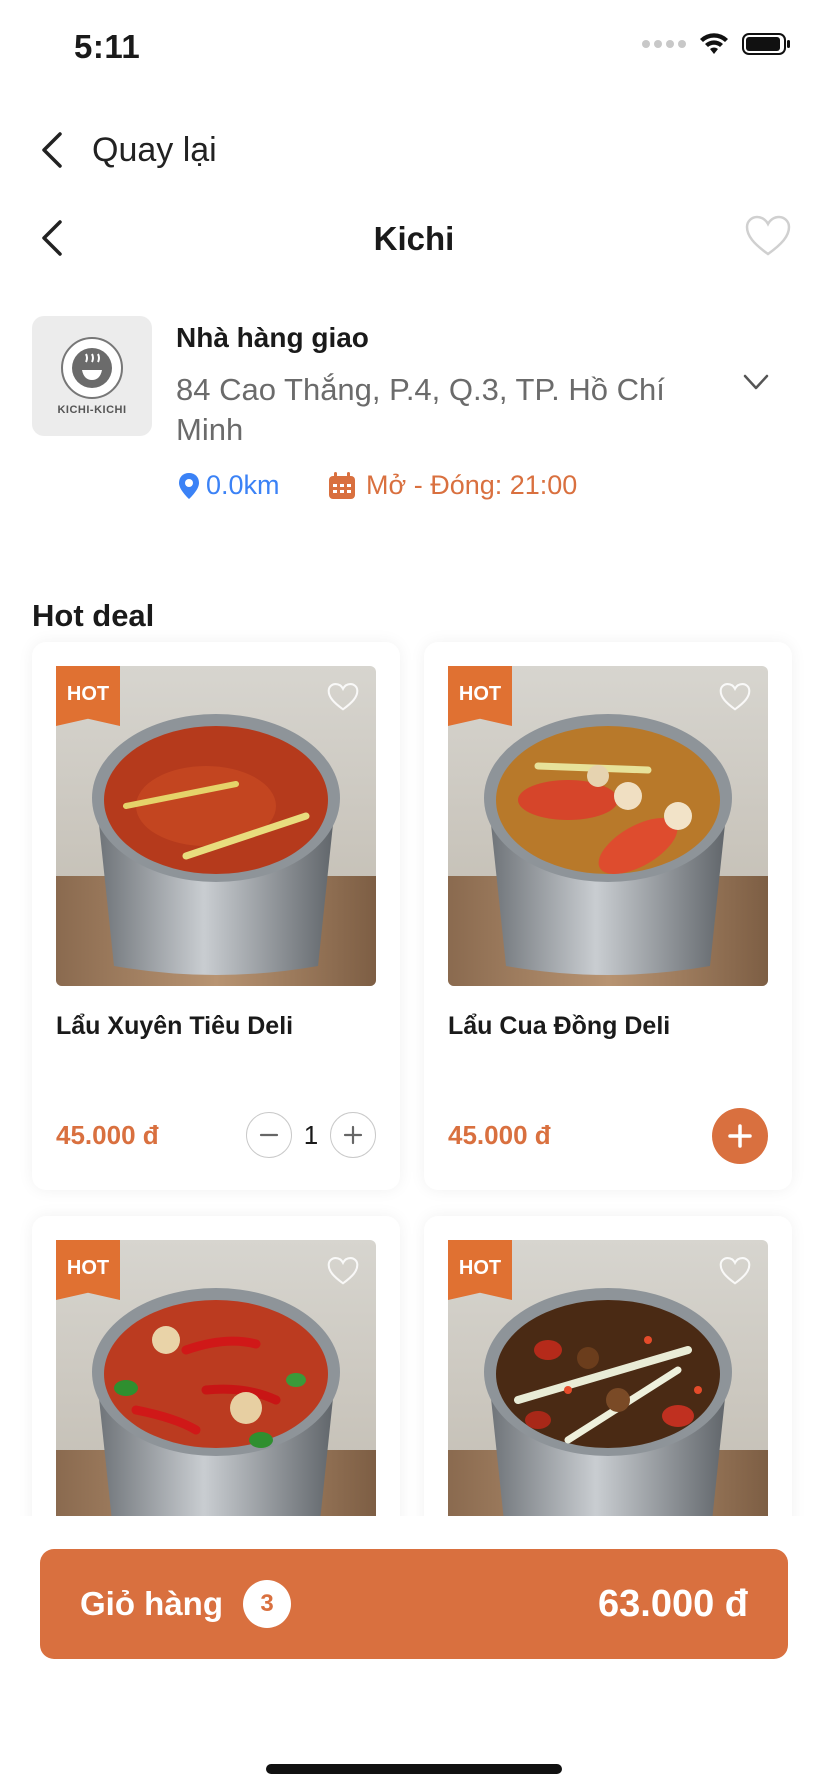 The height and width of the screenshot is (1792, 828). I want to click on store-header: Kichi, so click(414, 240).